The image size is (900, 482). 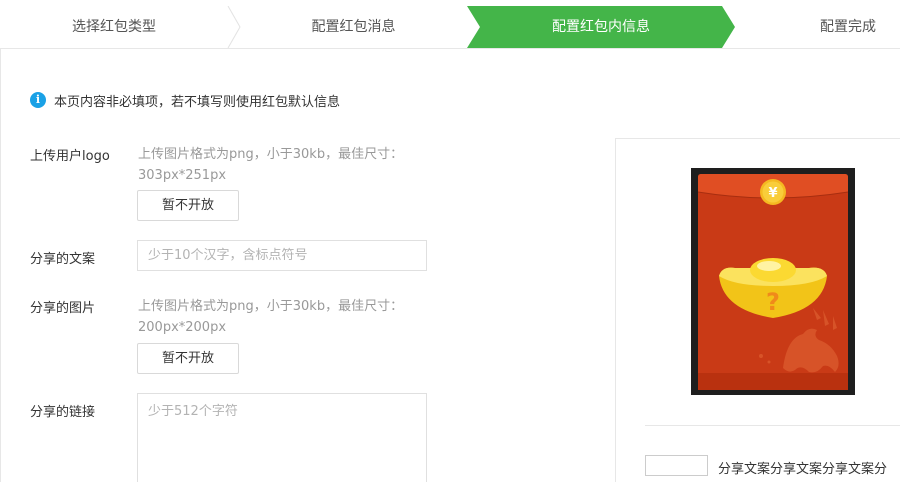 I want to click on step-config-done: 配置完成, so click(x=845, y=27).